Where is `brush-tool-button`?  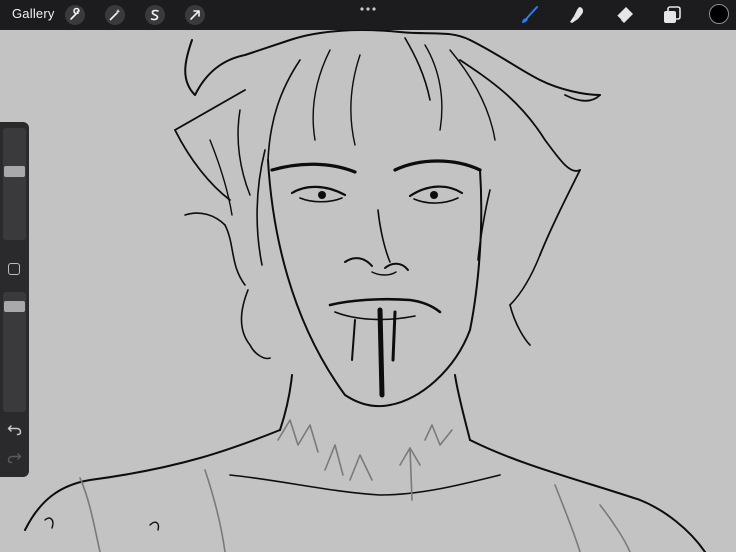 brush-tool-button is located at coordinates (529, 15).